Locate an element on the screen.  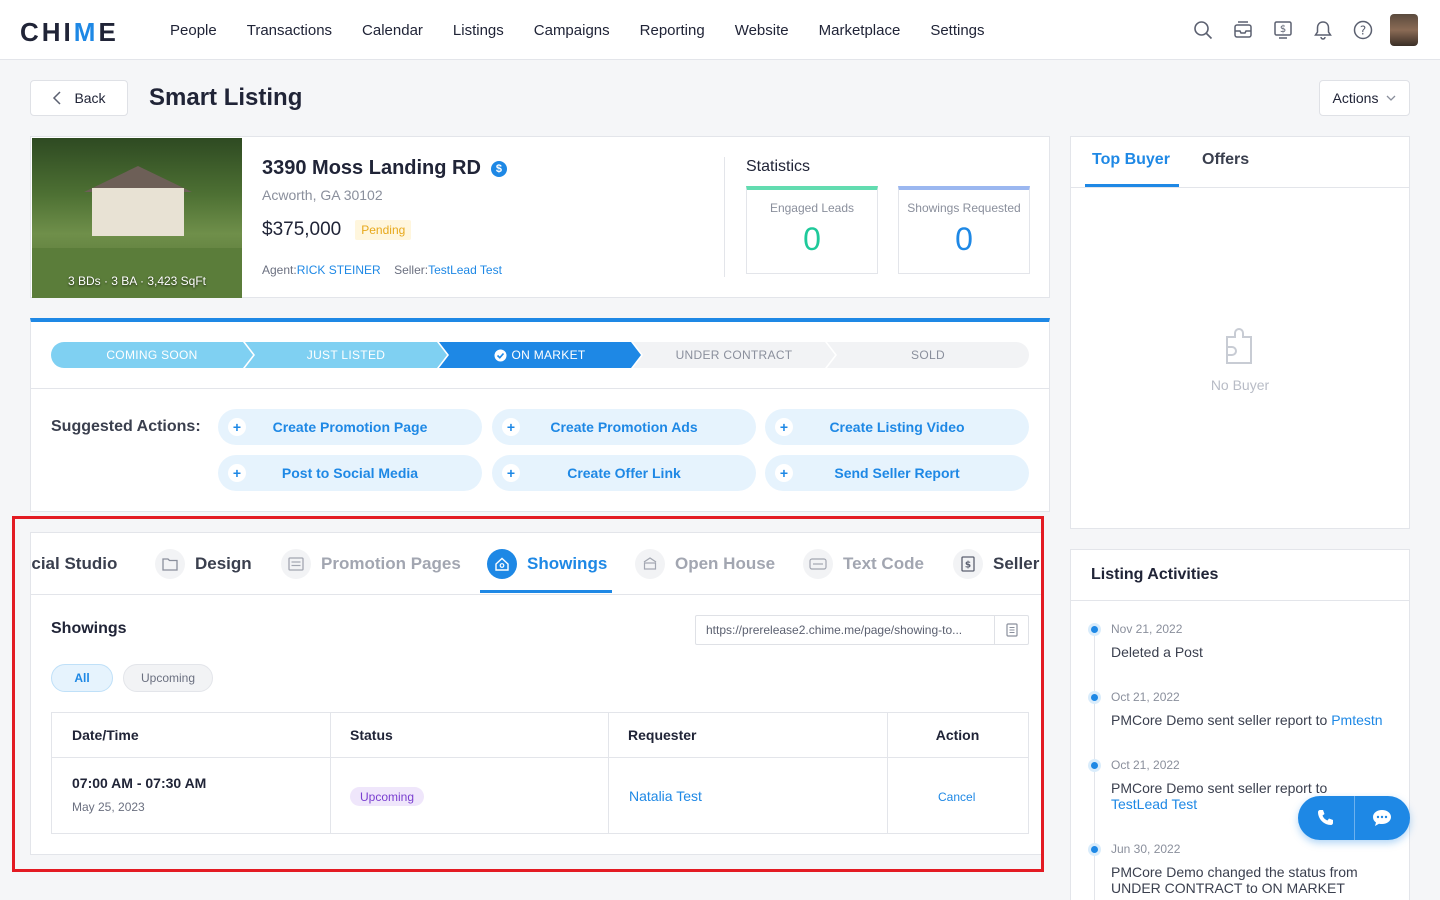
activity-date: Oct 21, 2022 is located at coordinates (1145, 765).